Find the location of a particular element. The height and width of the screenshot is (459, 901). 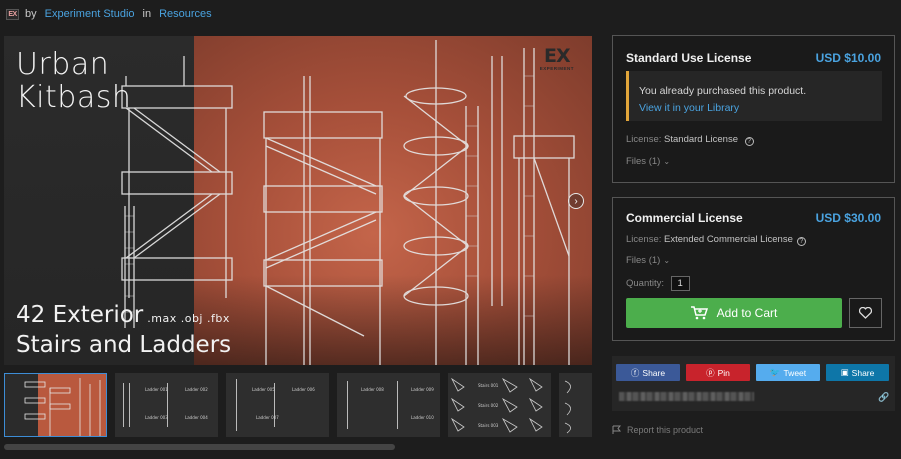

thumbnail-4: Ladder 008 Ladder 009 Ladder 010 is located at coordinates (388, 405).